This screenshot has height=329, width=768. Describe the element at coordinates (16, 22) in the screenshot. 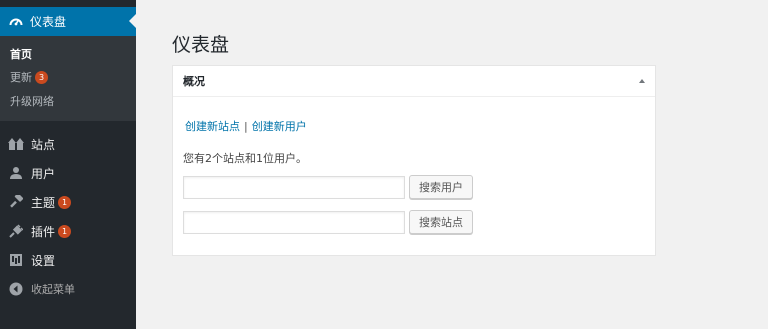

I see `dashboard-icon` at that location.